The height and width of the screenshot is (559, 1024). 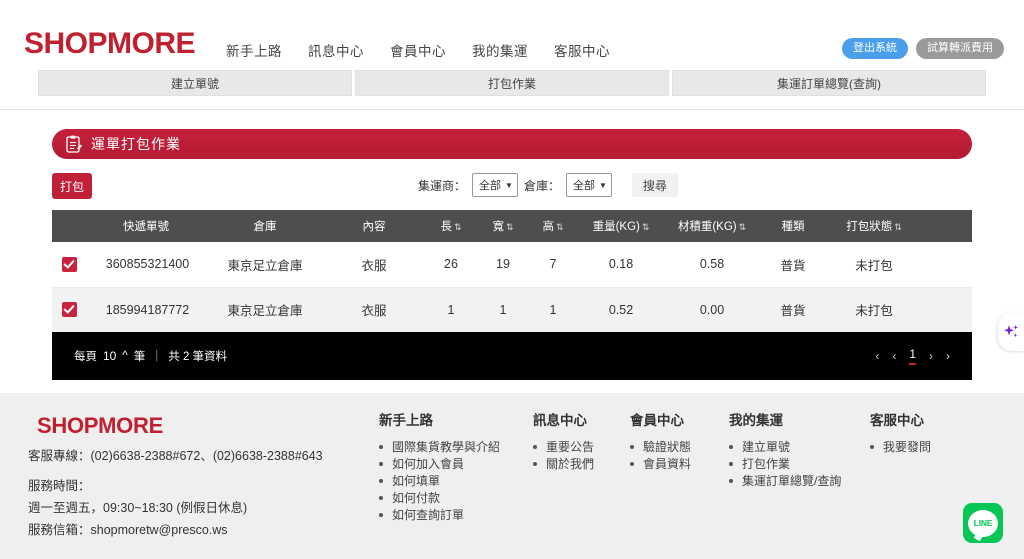 I want to click on main-navigation: 新手上路 訊息中心 會員中心 我的集運 客服中心, so click(x=418, y=50).